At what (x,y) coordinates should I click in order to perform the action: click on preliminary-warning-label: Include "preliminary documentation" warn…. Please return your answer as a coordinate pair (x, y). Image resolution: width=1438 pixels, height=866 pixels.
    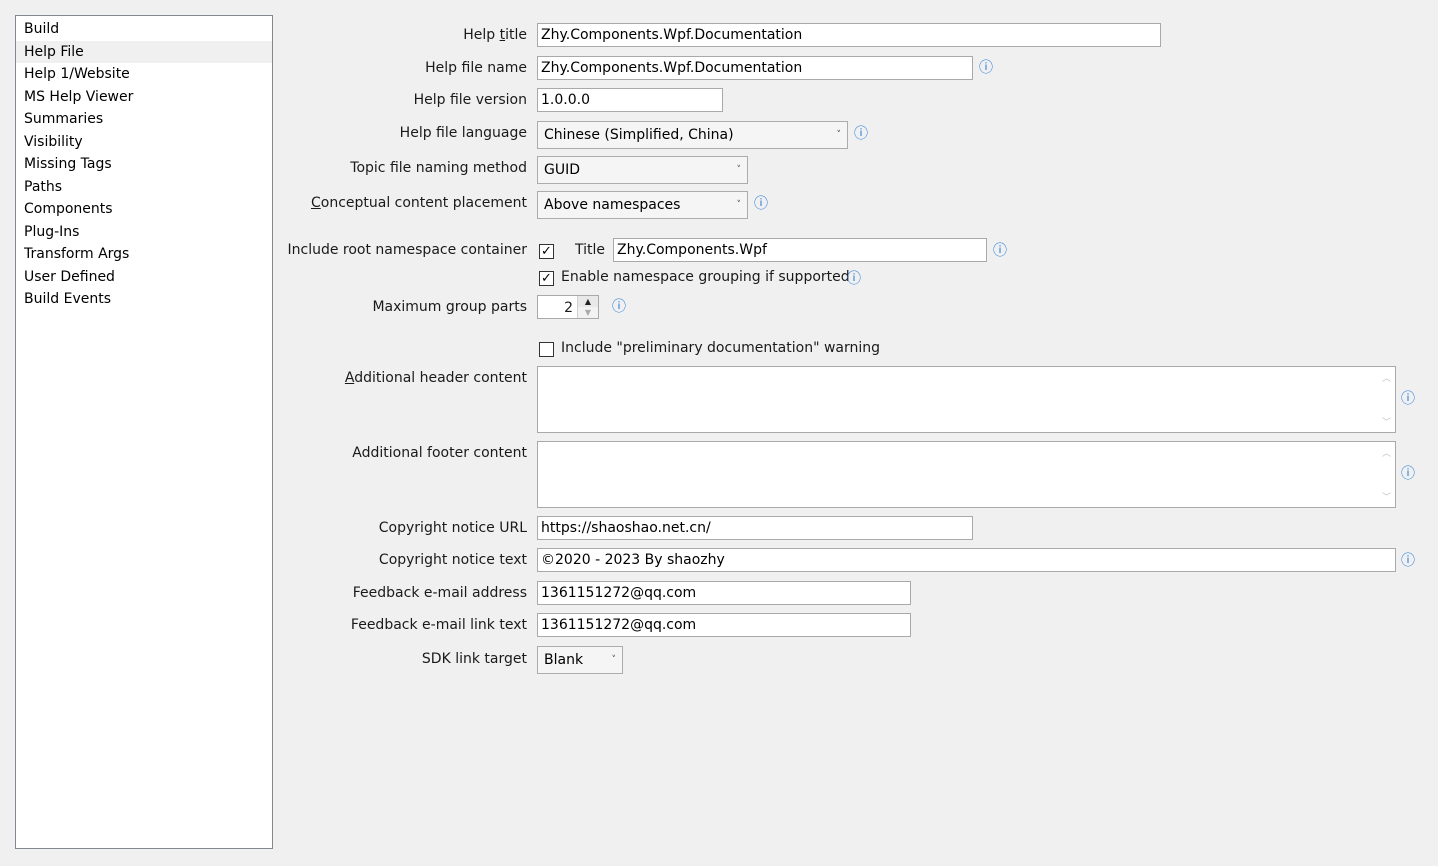
    Looking at the image, I should click on (720, 348).